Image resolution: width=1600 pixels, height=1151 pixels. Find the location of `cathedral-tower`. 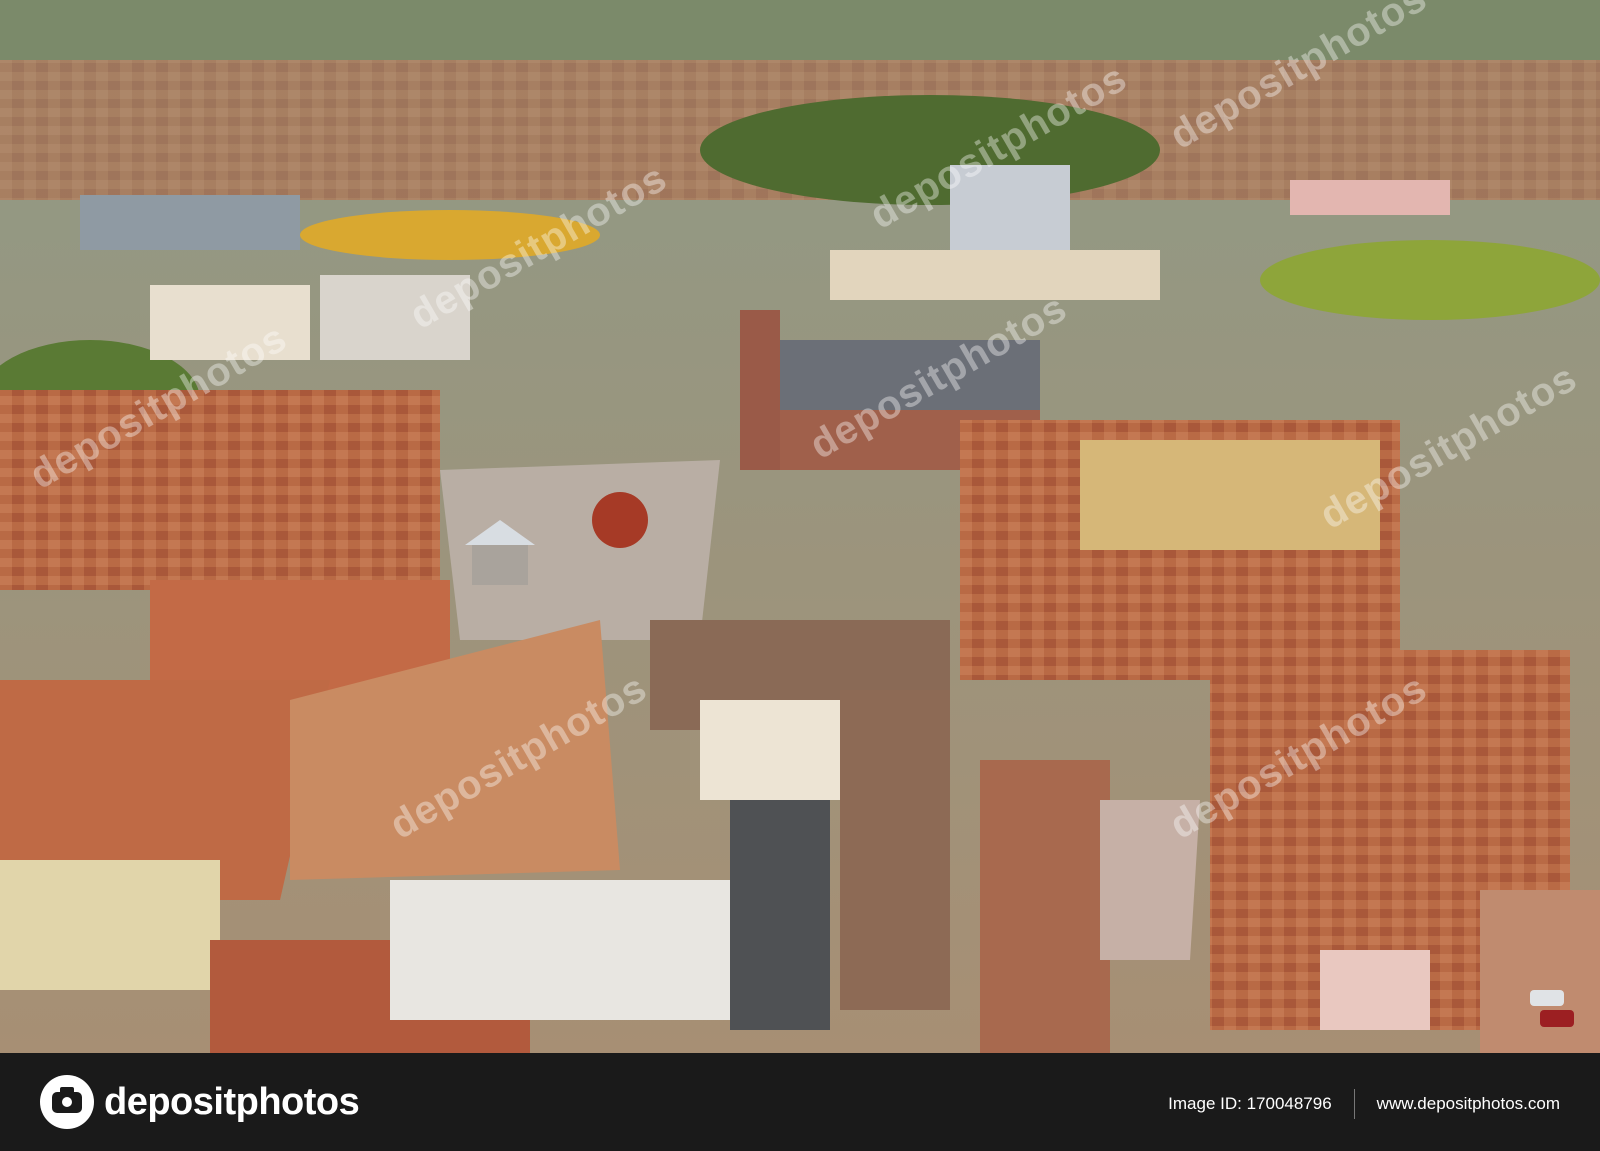

cathedral-tower is located at coordinates (760, 390).